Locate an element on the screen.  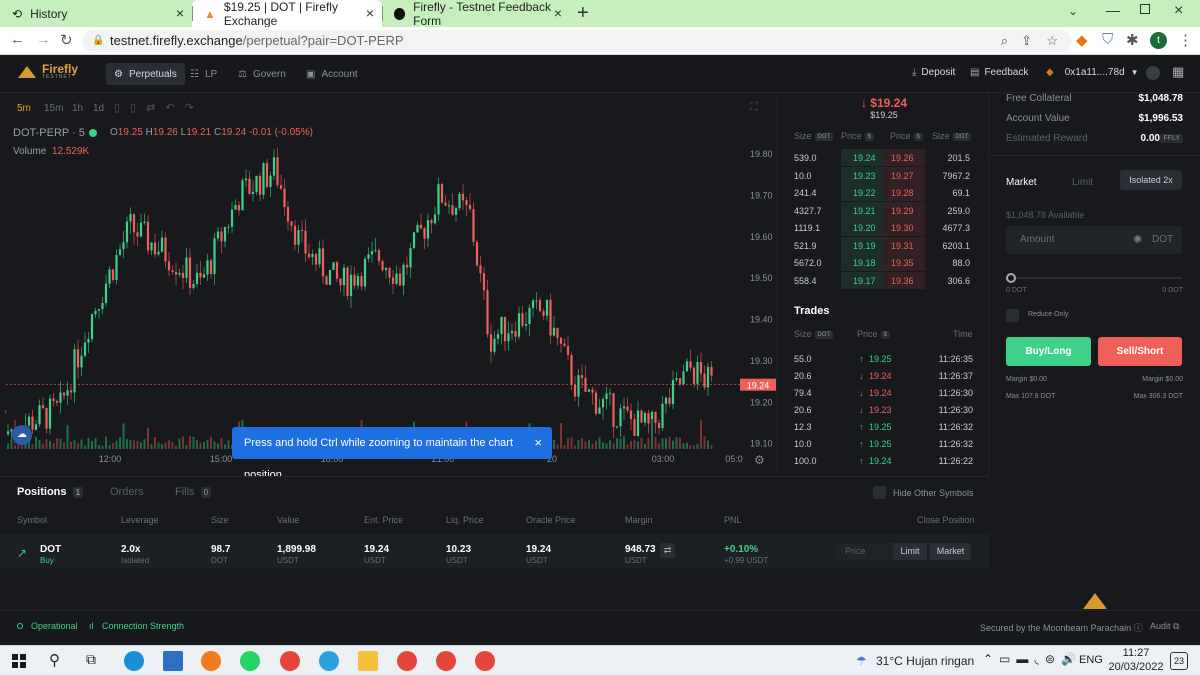
chrome-profile-3-icon is located at coordinates (446, 661).